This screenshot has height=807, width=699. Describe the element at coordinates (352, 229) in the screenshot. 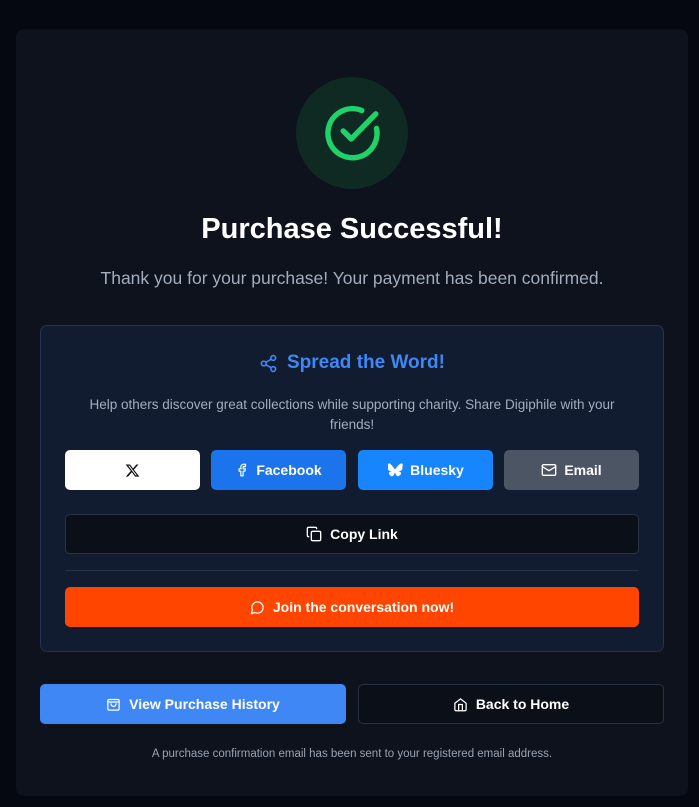

I see `page-title: Purchase Successful!` at that location.